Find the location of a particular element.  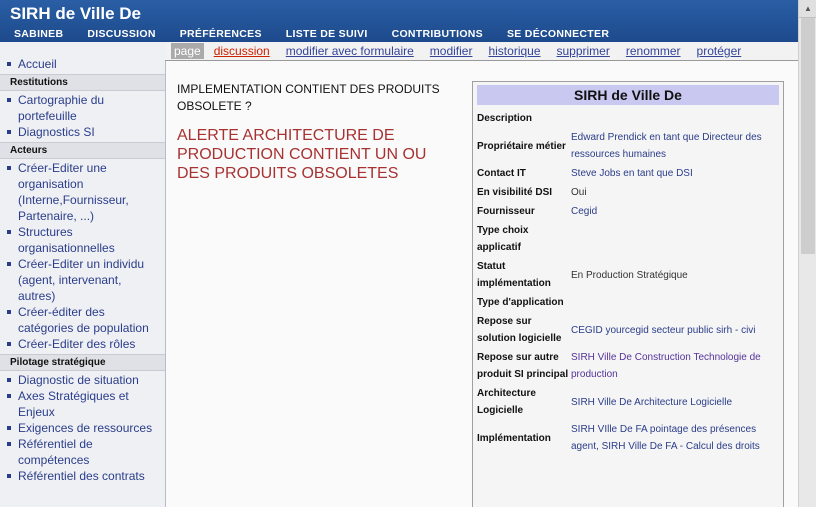

tab-page: page is located at coordinates (187, 51).